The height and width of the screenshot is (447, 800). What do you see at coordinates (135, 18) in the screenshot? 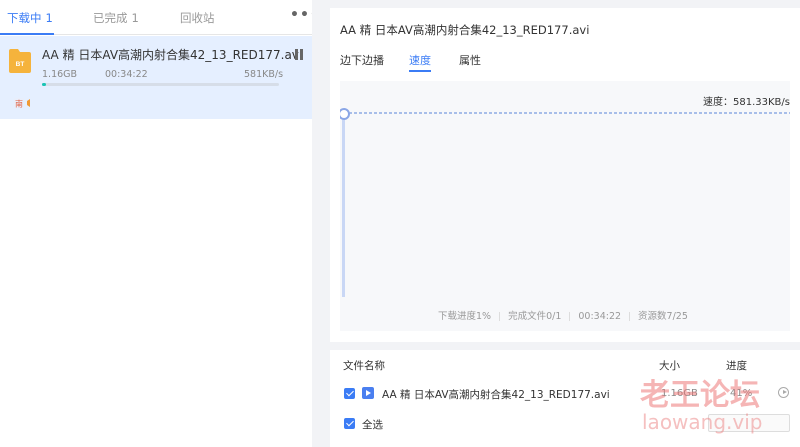
I see `tab-completed-count: 1` at bounding box center [135, 18].